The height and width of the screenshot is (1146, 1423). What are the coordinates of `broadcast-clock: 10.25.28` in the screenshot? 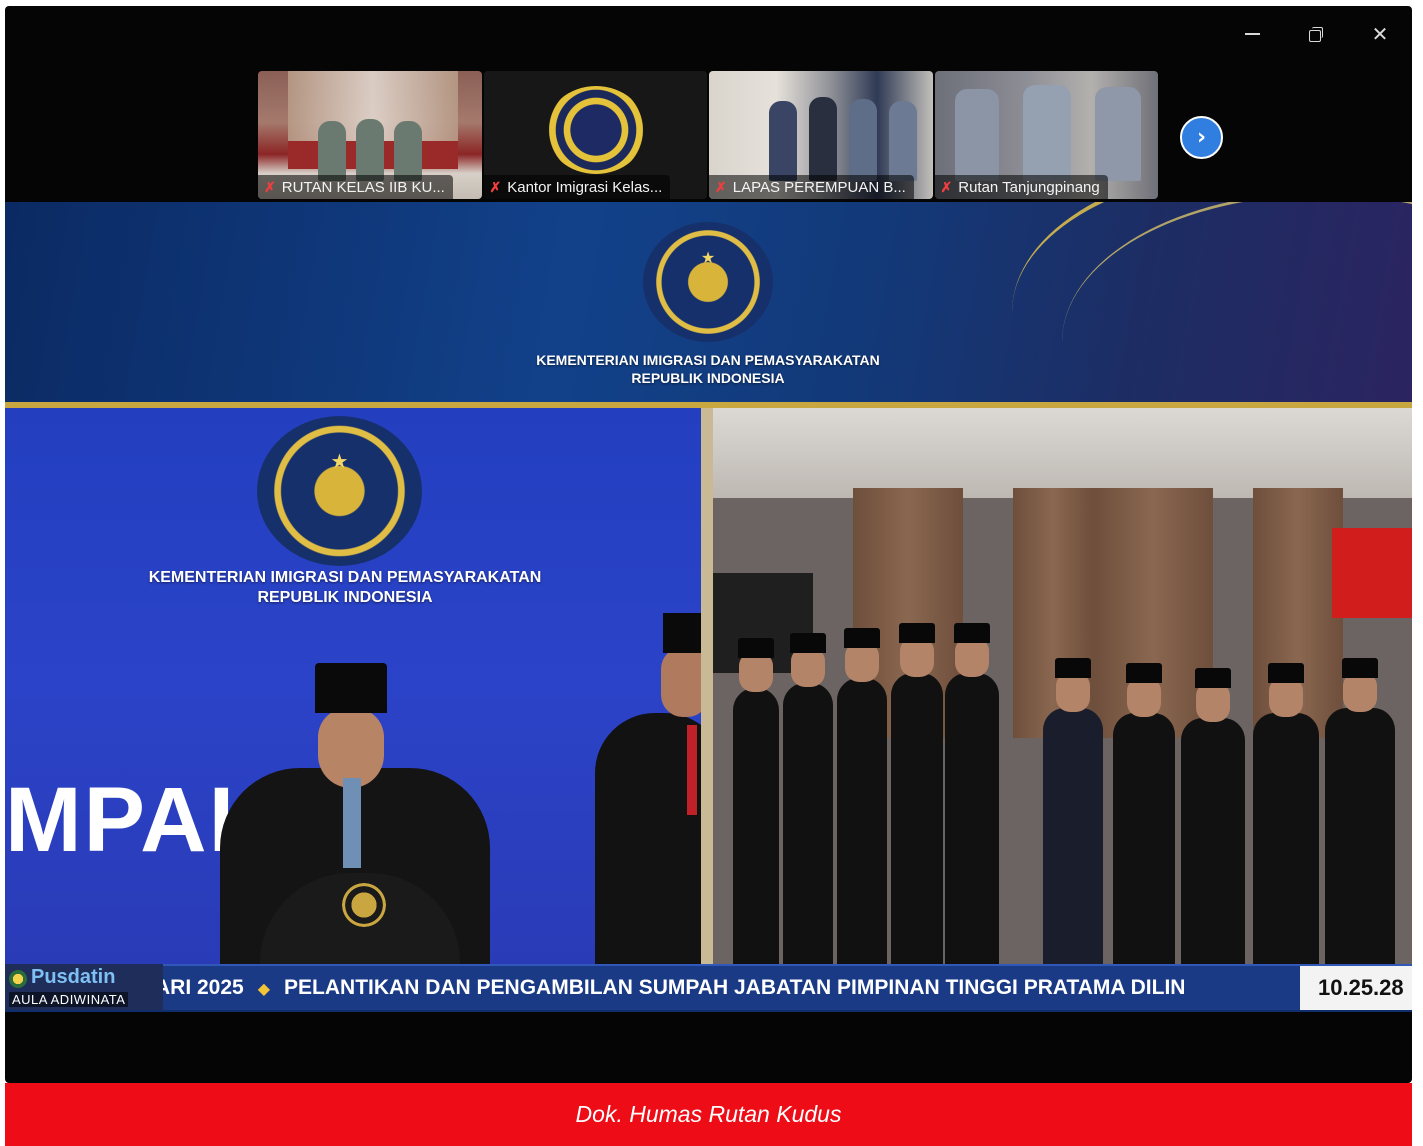 It's located at (1356, 988).